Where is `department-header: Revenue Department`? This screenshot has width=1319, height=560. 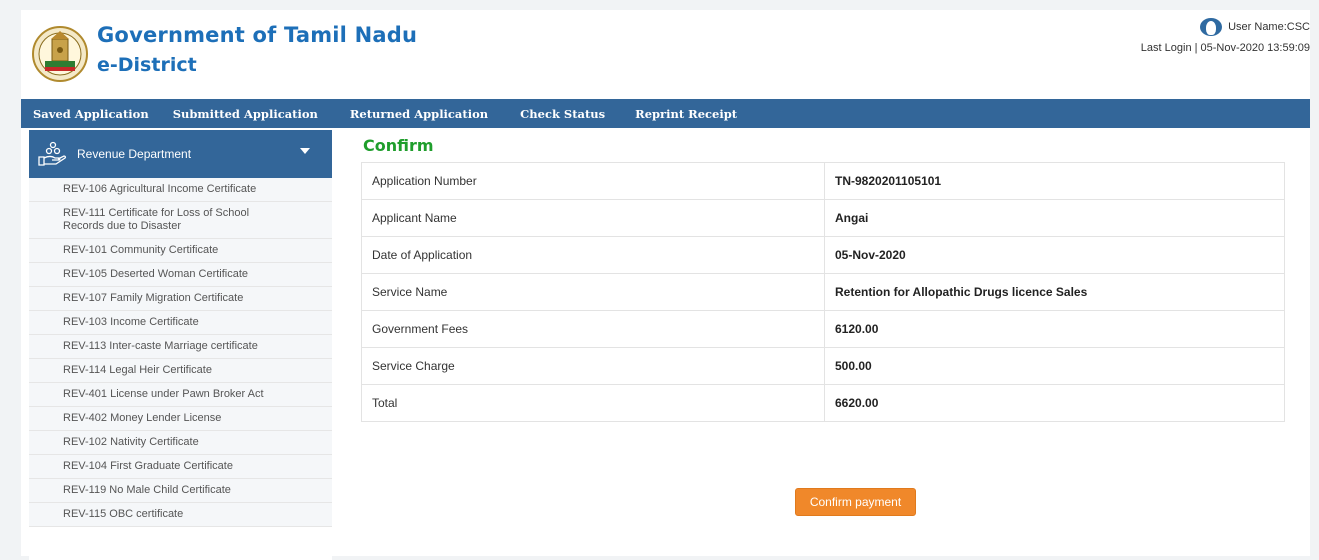
department-header: Revenue Department is located at coordinates (180, 154).